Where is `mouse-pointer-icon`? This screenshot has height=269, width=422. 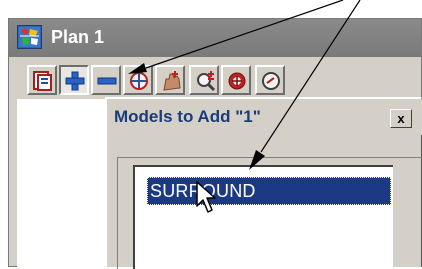 mouse-pointer-icon is located at coordinates (208, 200).